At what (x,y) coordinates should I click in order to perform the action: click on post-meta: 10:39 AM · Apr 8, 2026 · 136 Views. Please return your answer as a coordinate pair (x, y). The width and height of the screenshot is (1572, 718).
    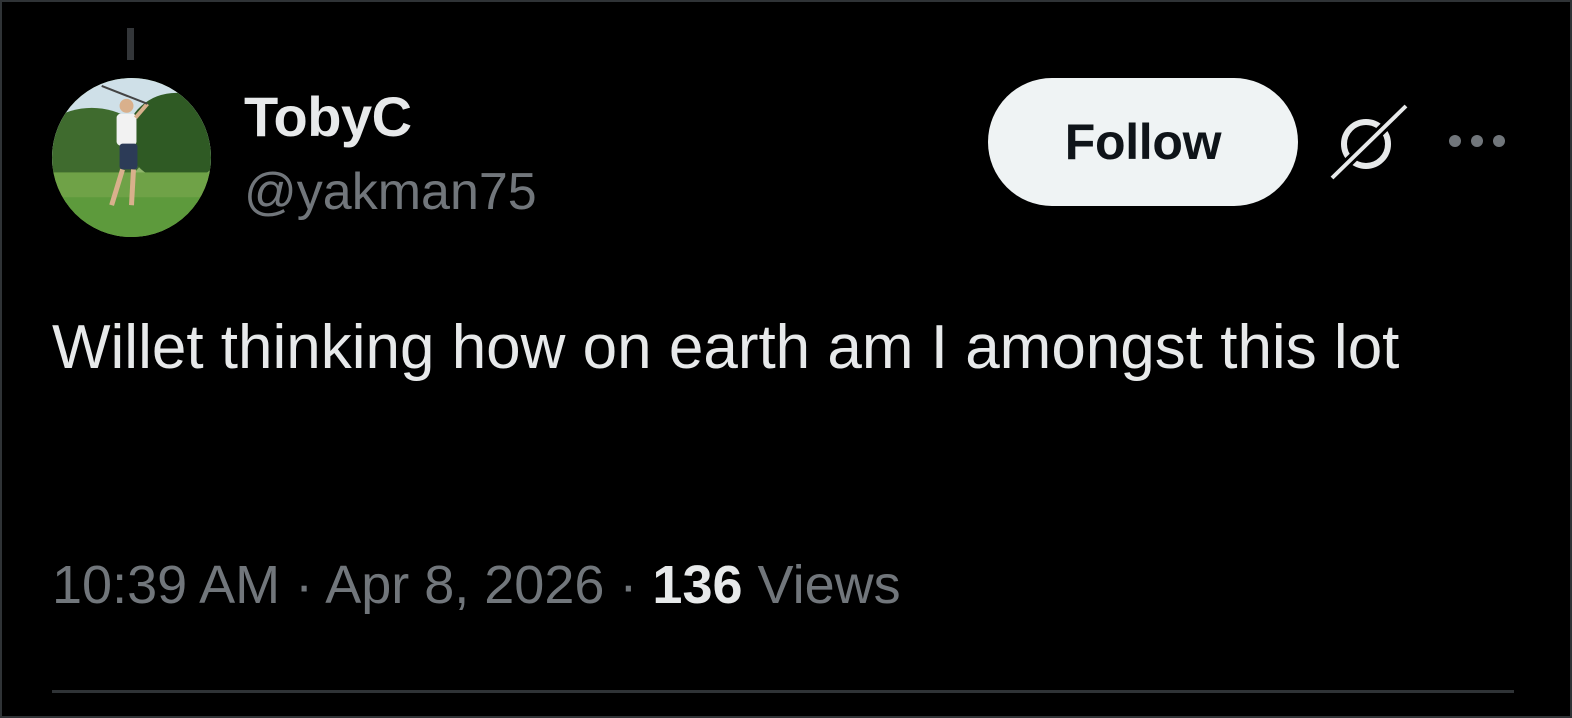
    Looking at the image, I should click on (476, 585).